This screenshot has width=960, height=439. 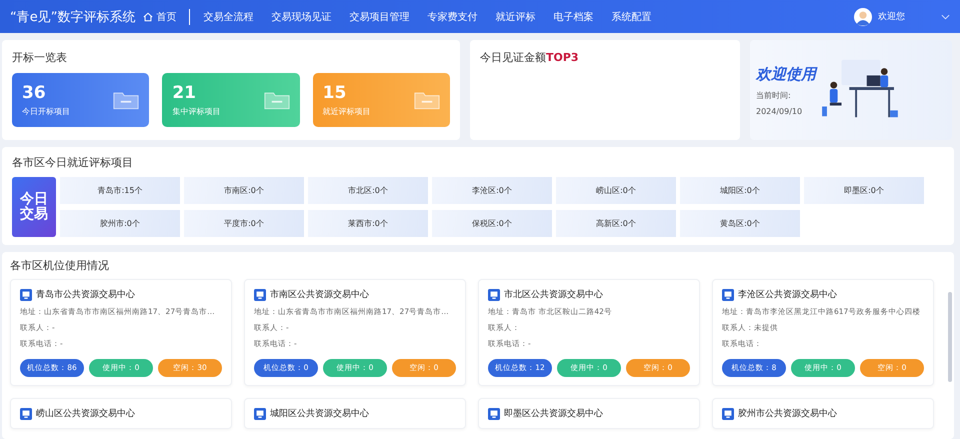 What do you see at coordinates (73, 162) in the screenshot?
I see `panel-title: 各市区今日就近评标项目` at bounding box center [73, 162].